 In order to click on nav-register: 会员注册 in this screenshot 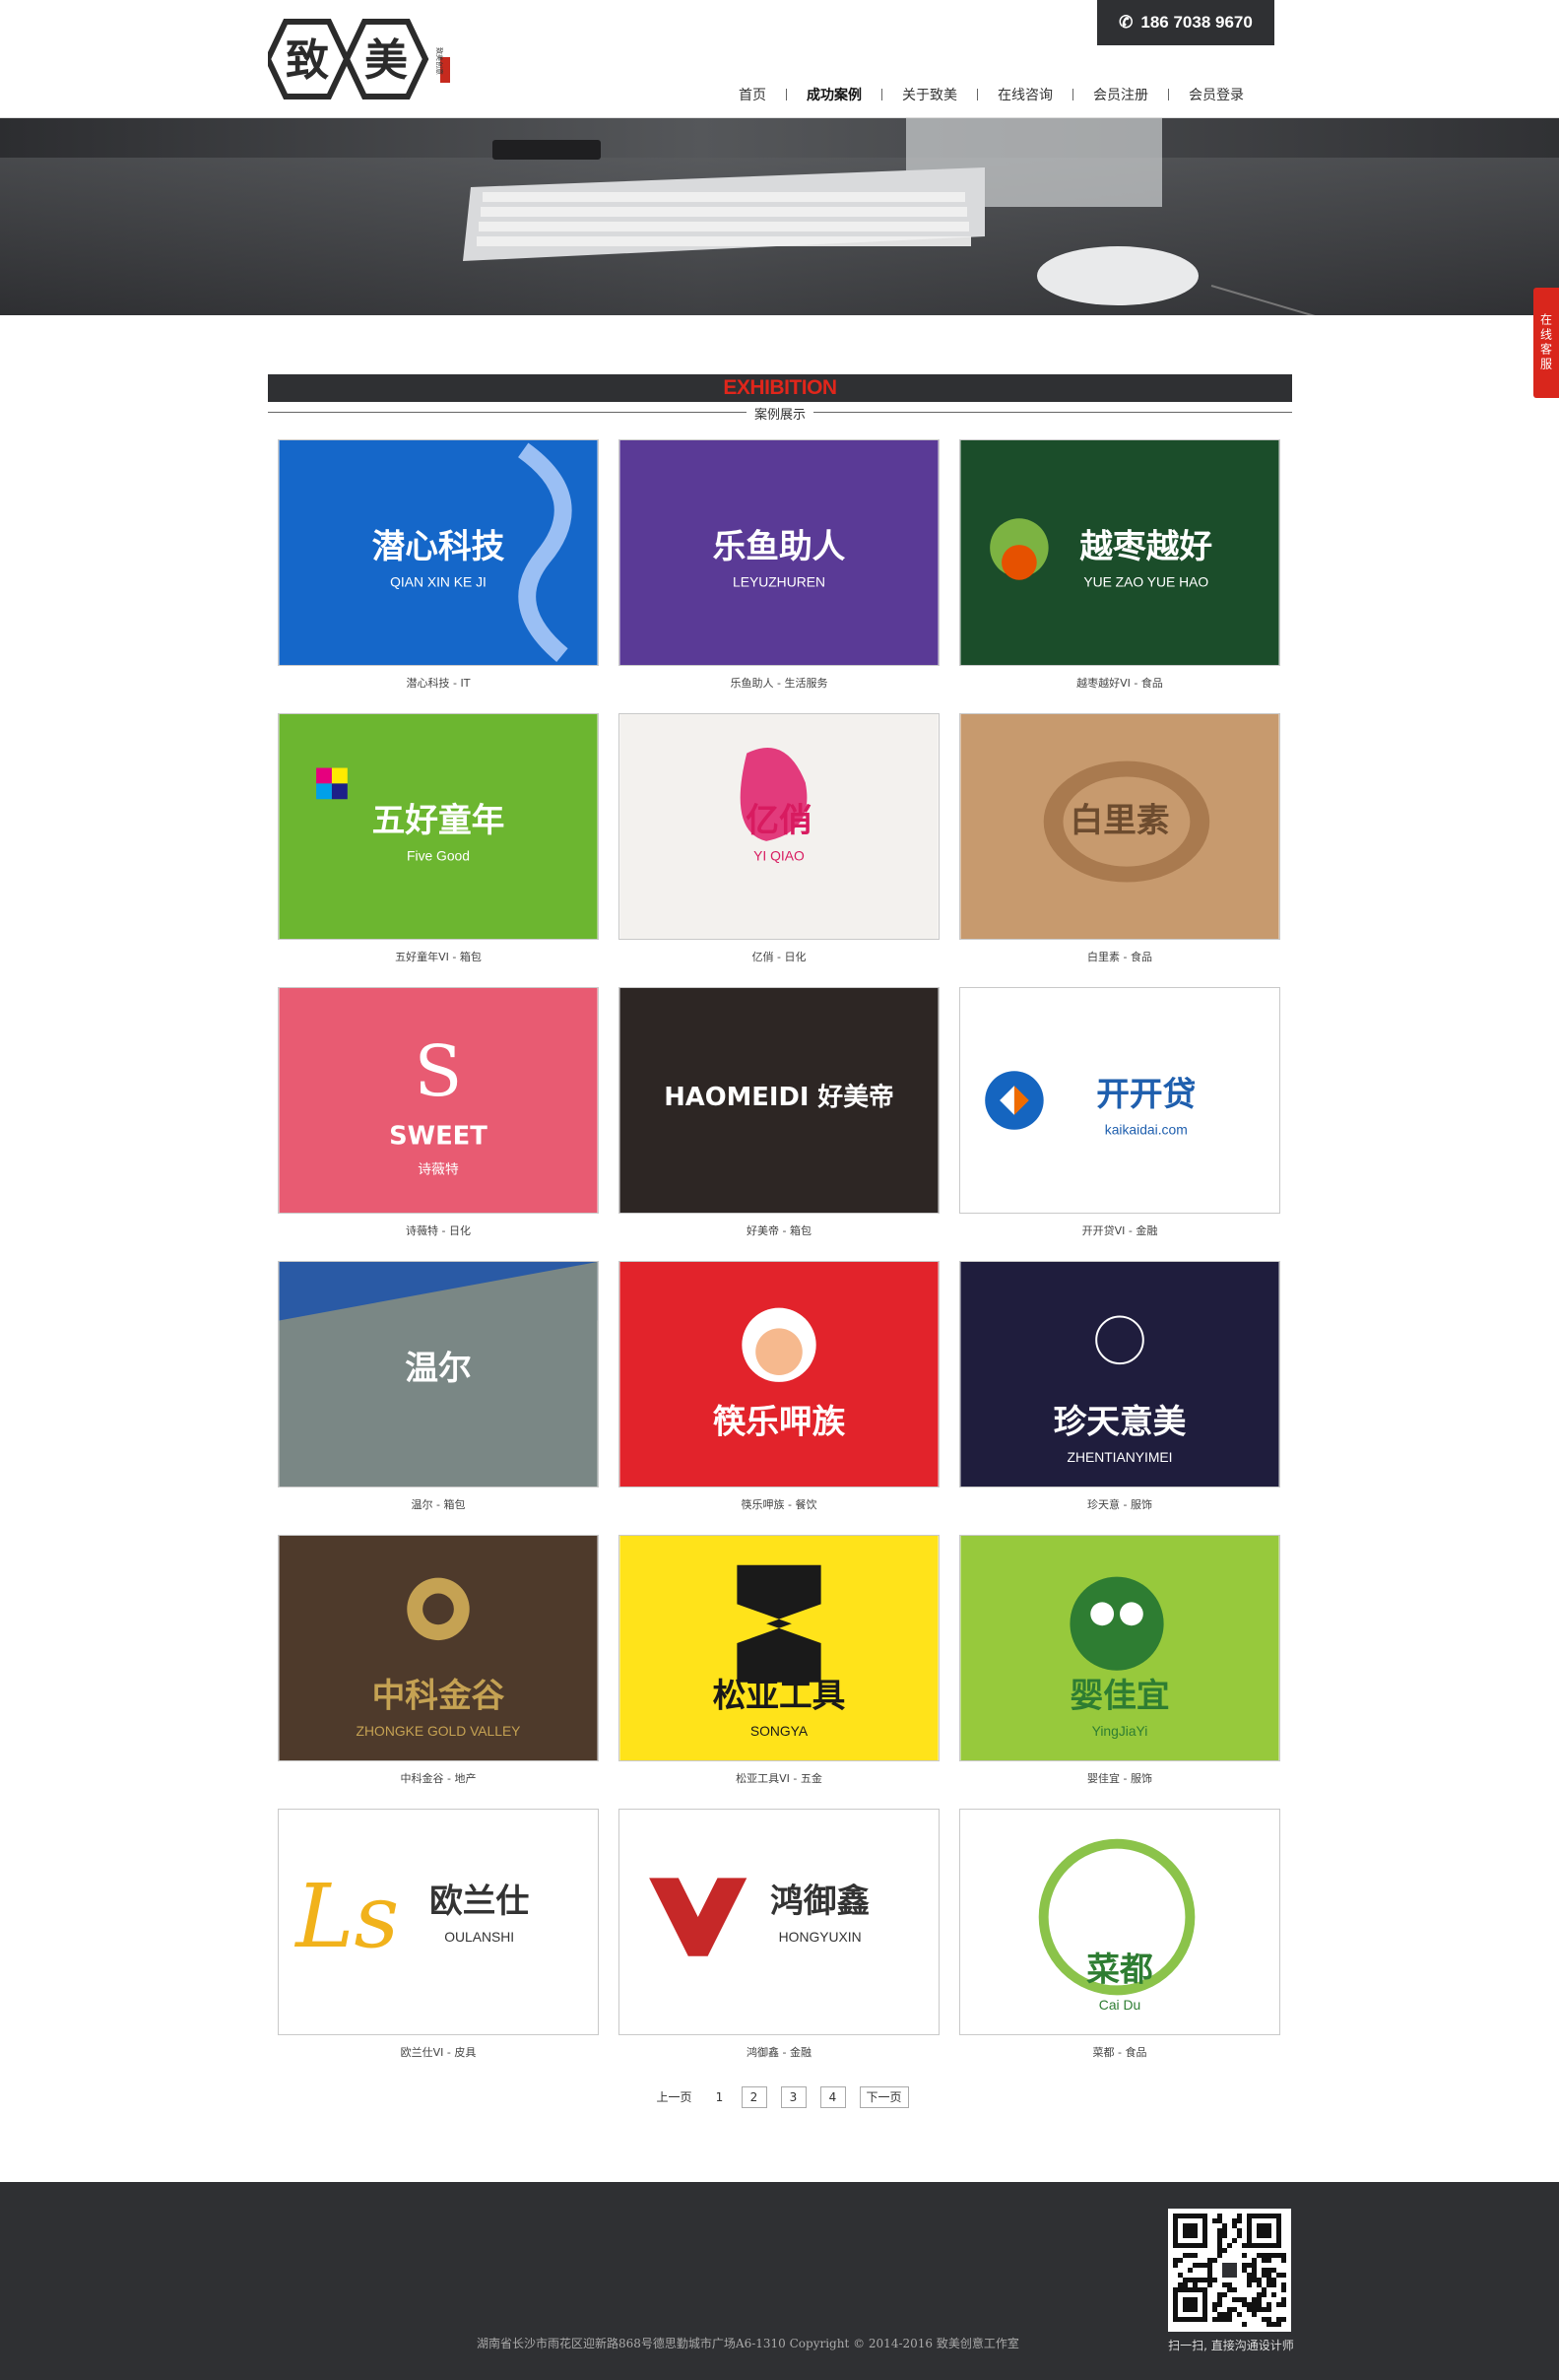, I will do `click(1120, 94)`.